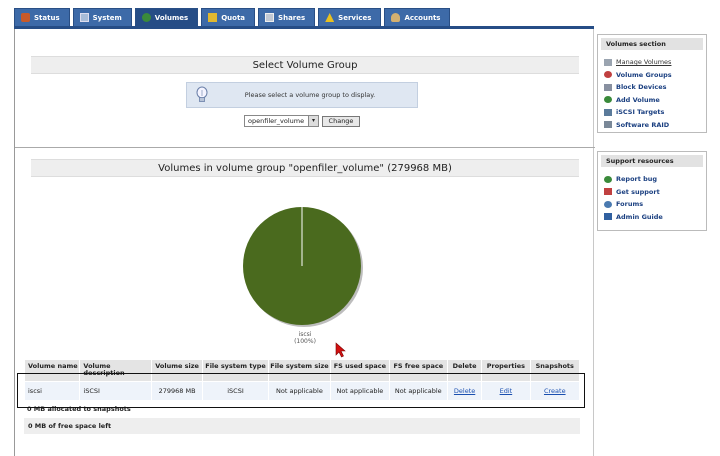 This screenshot has height=456, width=720. I want to click on status-icon, so click(25, 17).